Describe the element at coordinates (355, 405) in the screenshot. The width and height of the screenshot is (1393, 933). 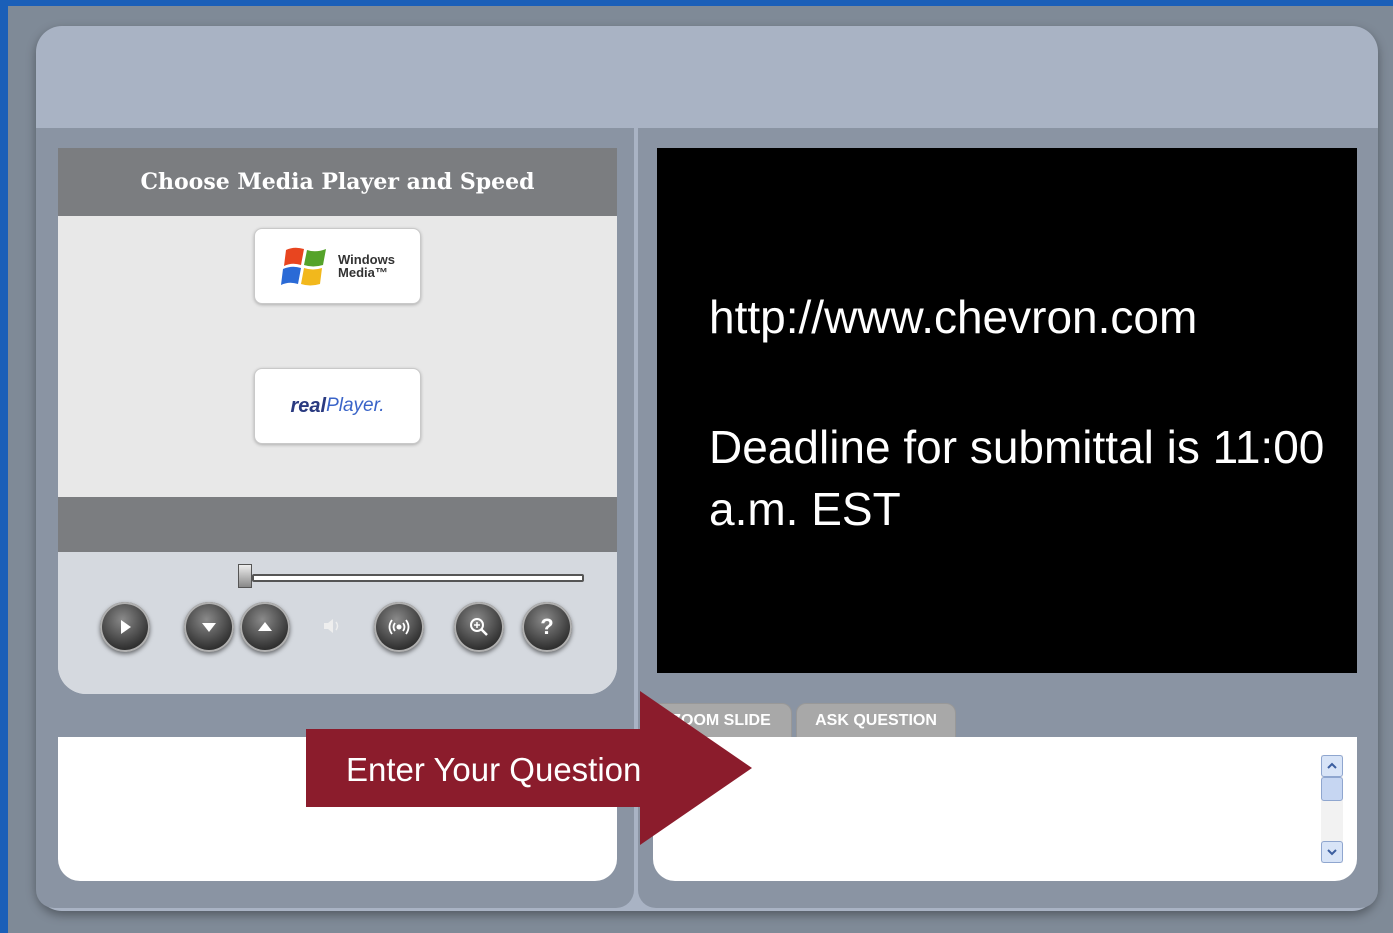
I see `real-player-brand-suffix: Player.` at that location.